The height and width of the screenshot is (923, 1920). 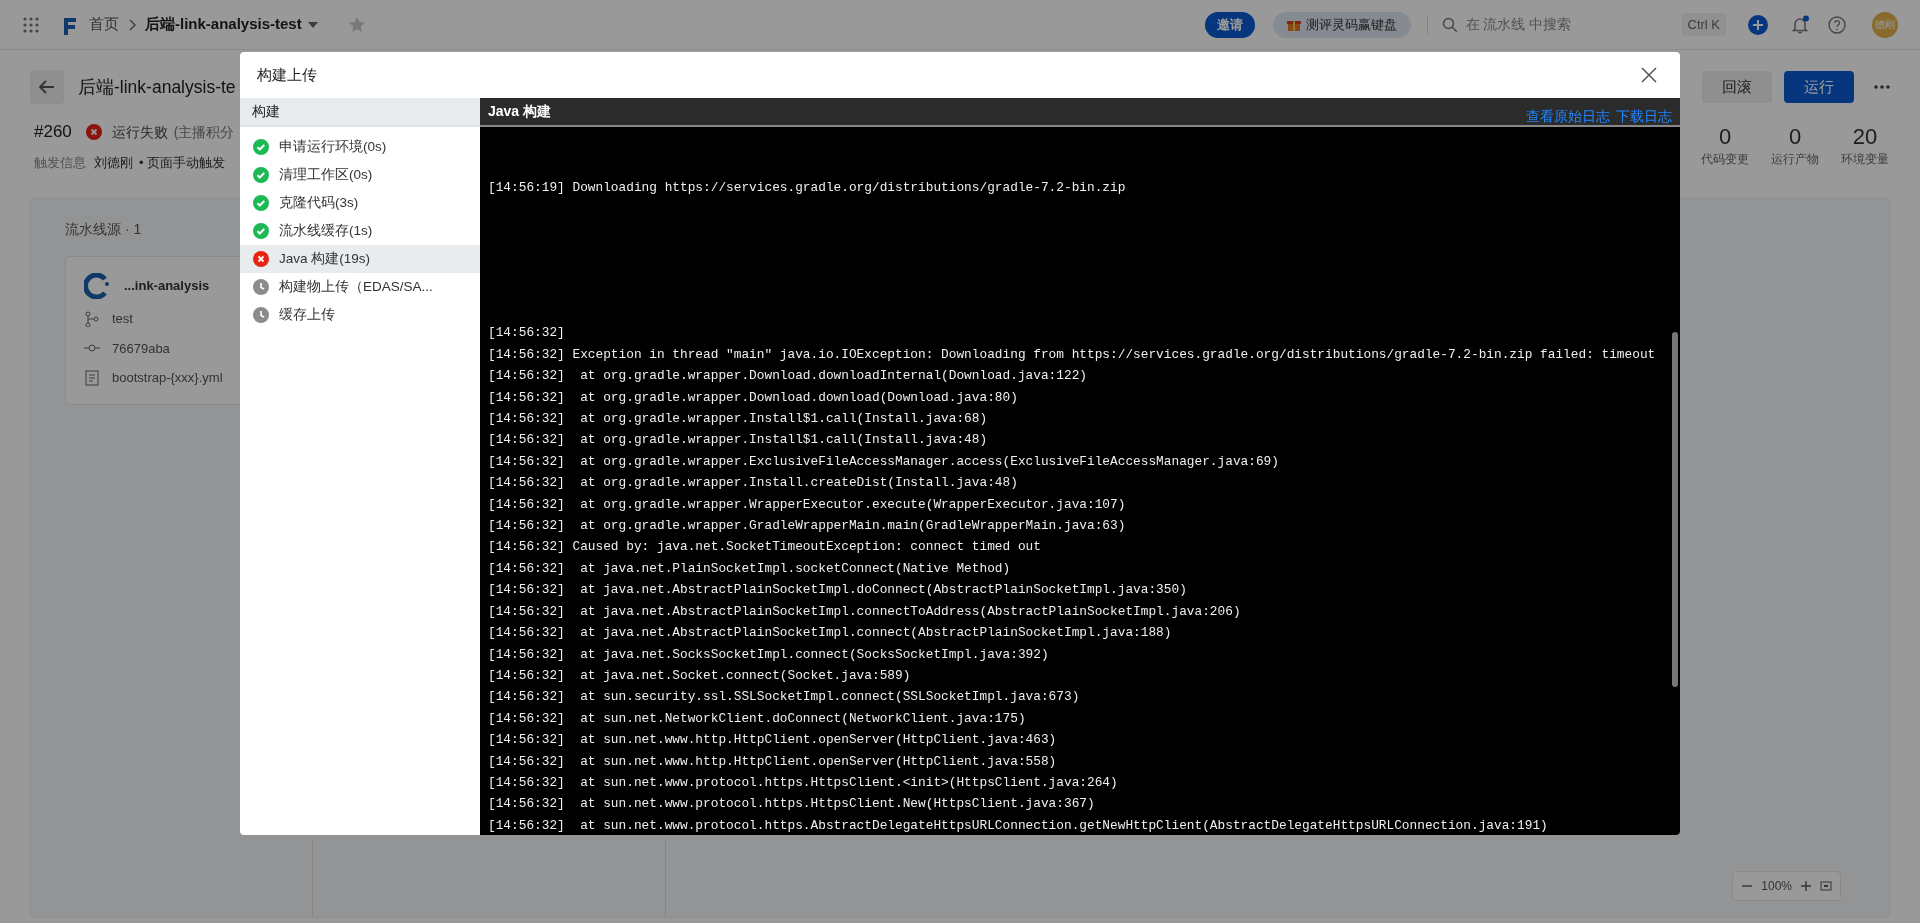 I want to click on back-arrow-icon, so click(x=47, y=87).